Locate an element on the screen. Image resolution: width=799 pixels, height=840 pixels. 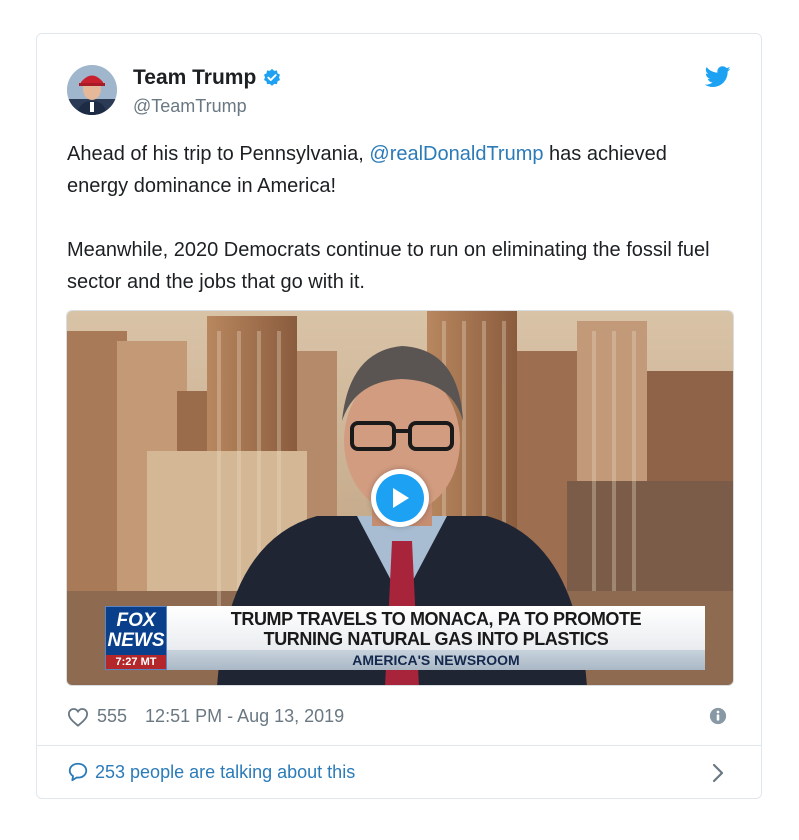
verified-badge-icon is located at coordinates (272, 77).